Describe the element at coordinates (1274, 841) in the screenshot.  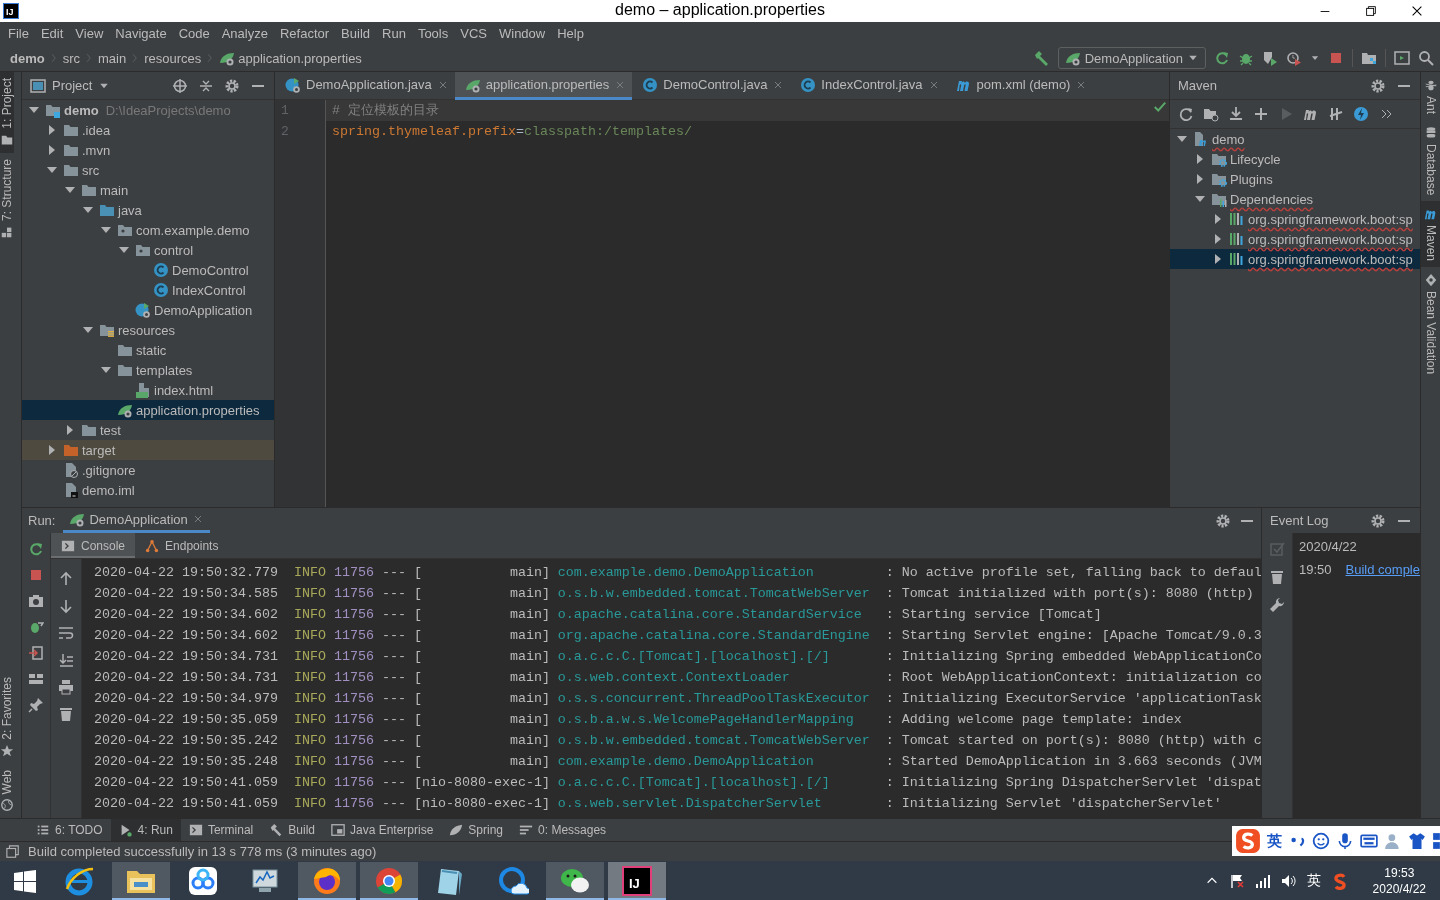
I see `input-mode-toggle: 英` at that location.